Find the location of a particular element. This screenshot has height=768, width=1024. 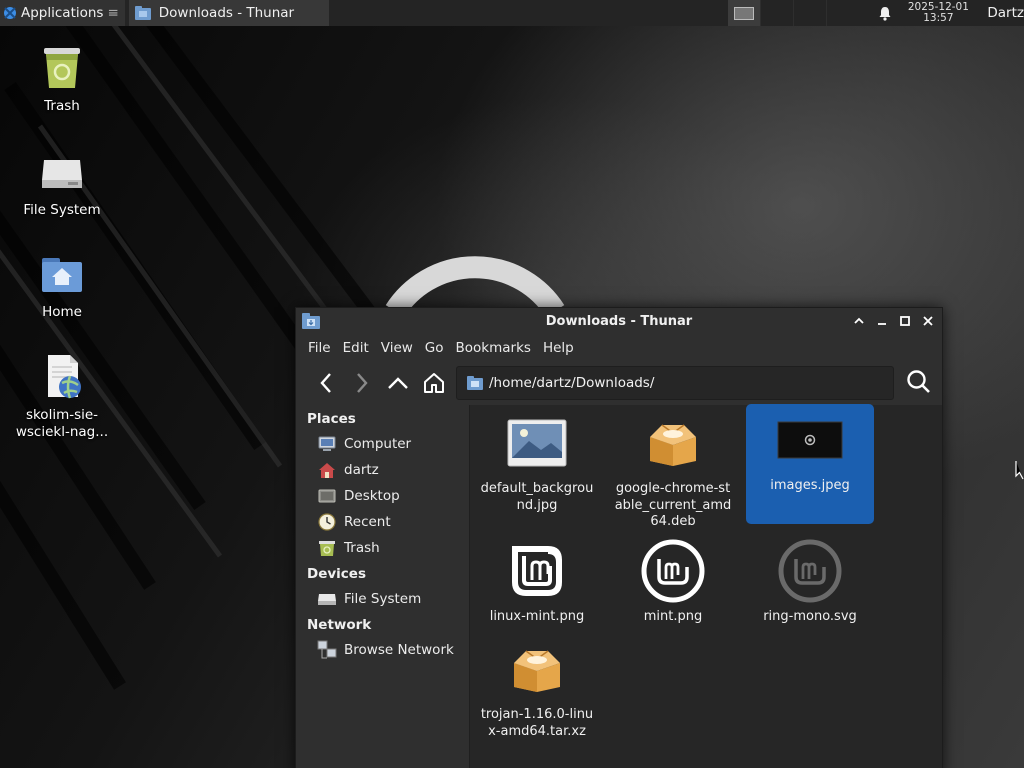

home-icon is located at coordinates (434, 383).